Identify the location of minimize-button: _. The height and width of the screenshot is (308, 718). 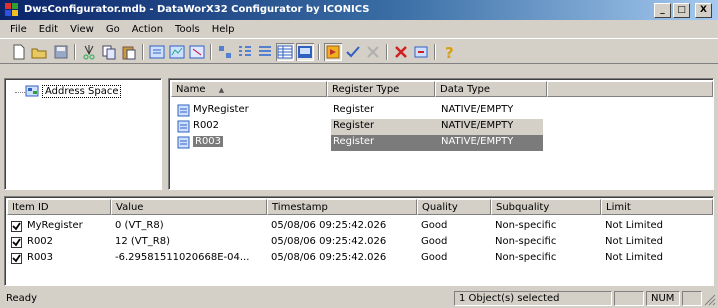
(662, 10).